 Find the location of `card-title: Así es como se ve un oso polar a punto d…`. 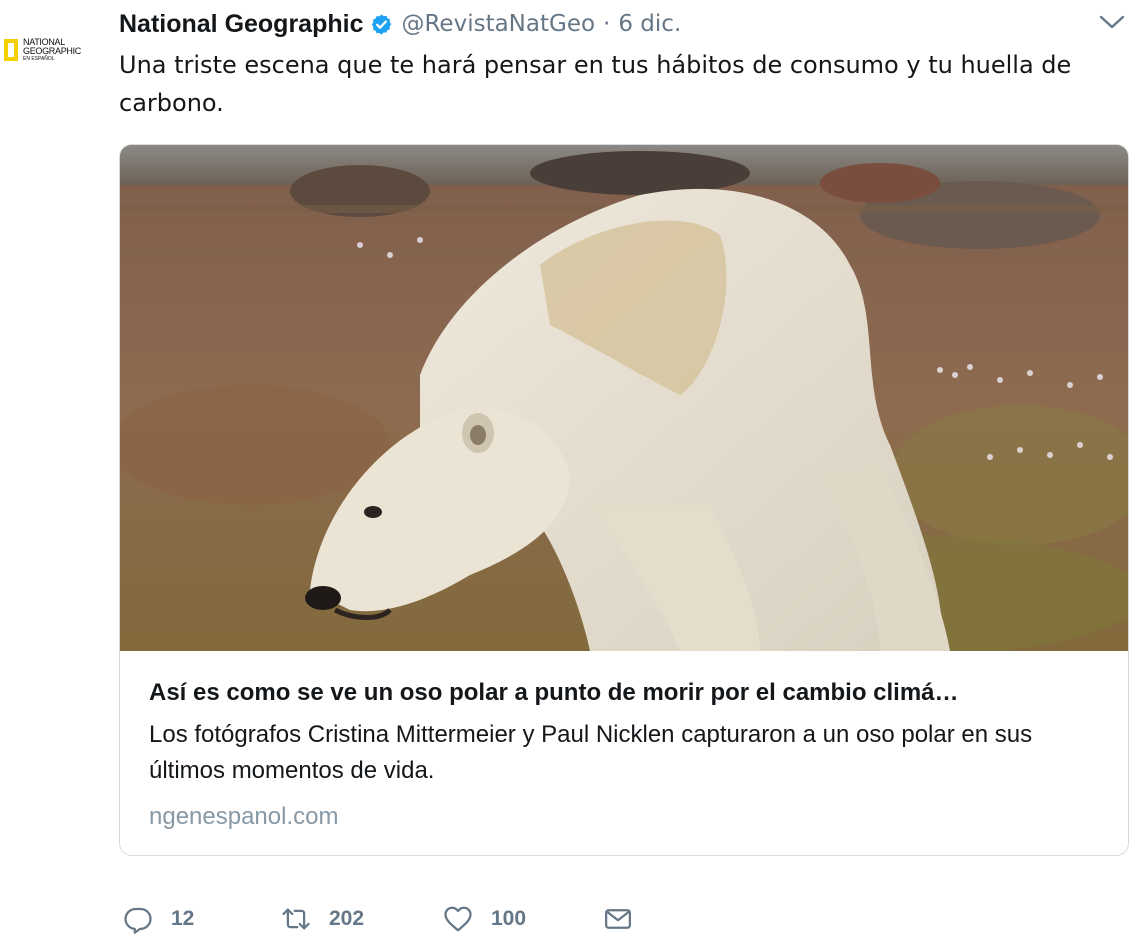

card-title: Así es como se ve un oso polar a punto d… is located at coordinates (629, 693).